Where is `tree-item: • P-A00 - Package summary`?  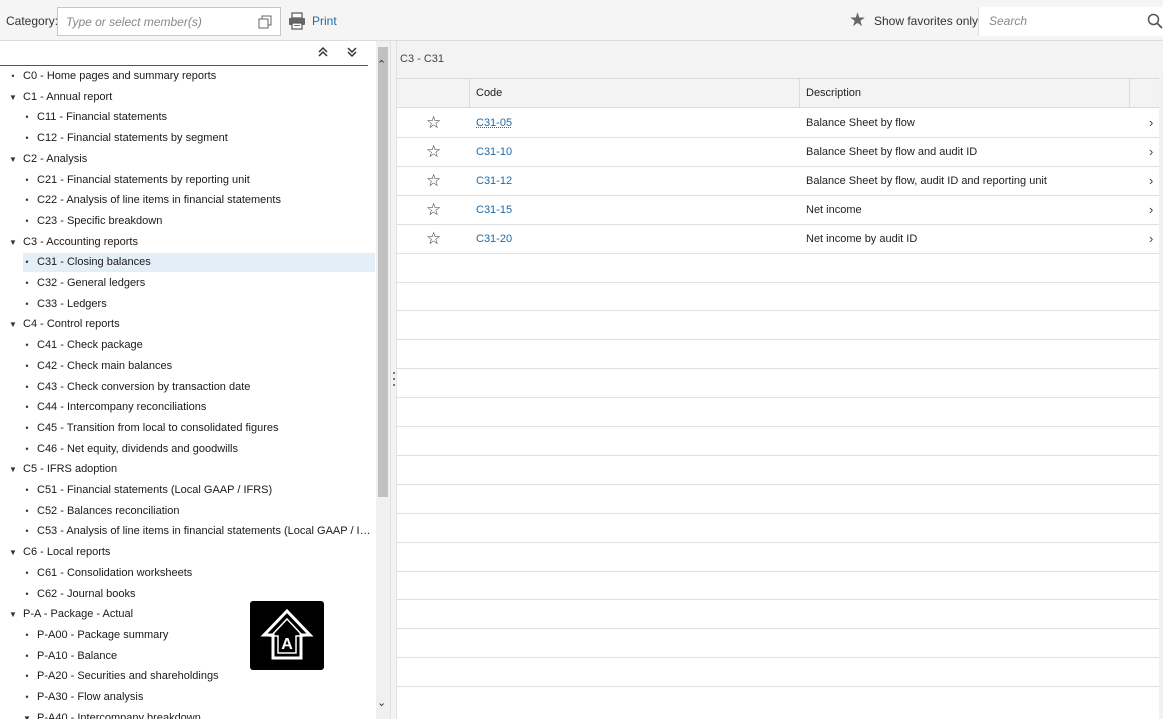
tree-item: • P-A00 - Package summary is located at coordinates (200, 635).